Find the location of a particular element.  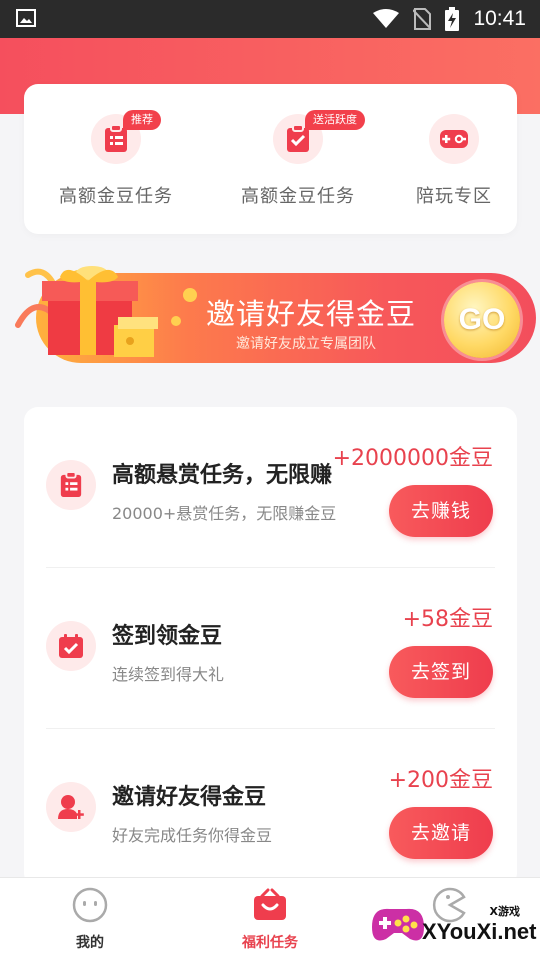

earn-button: 去赚钱 is located at coordinates (441, 511).